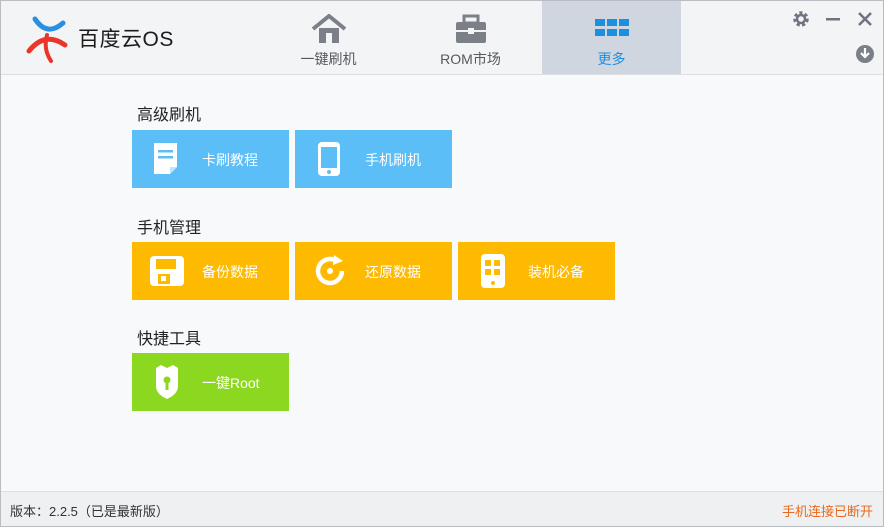 This screenshot has height=527, width=884. Describe the element at coordinates (442, 508) in the screenshot. I see `status-bar: 版本：2.2.5（已是最新版） 手机连接已断开` at that location.